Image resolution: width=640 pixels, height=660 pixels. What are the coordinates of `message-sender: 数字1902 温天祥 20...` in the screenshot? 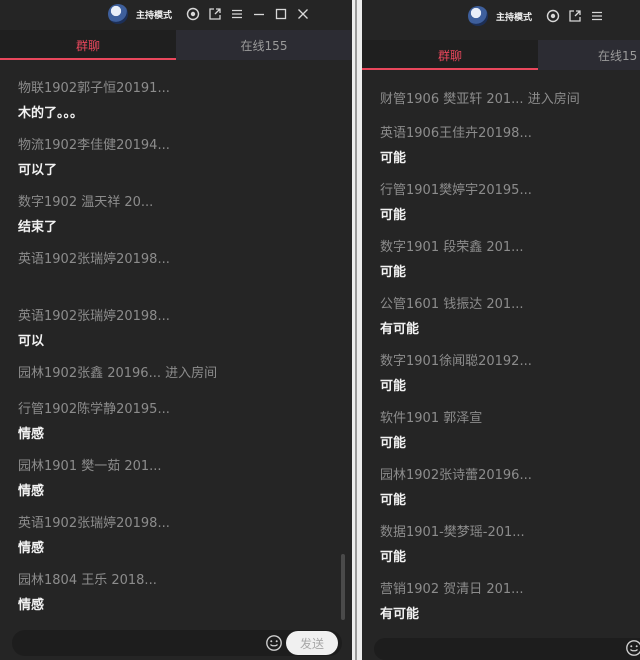 It's located at (86, 202).